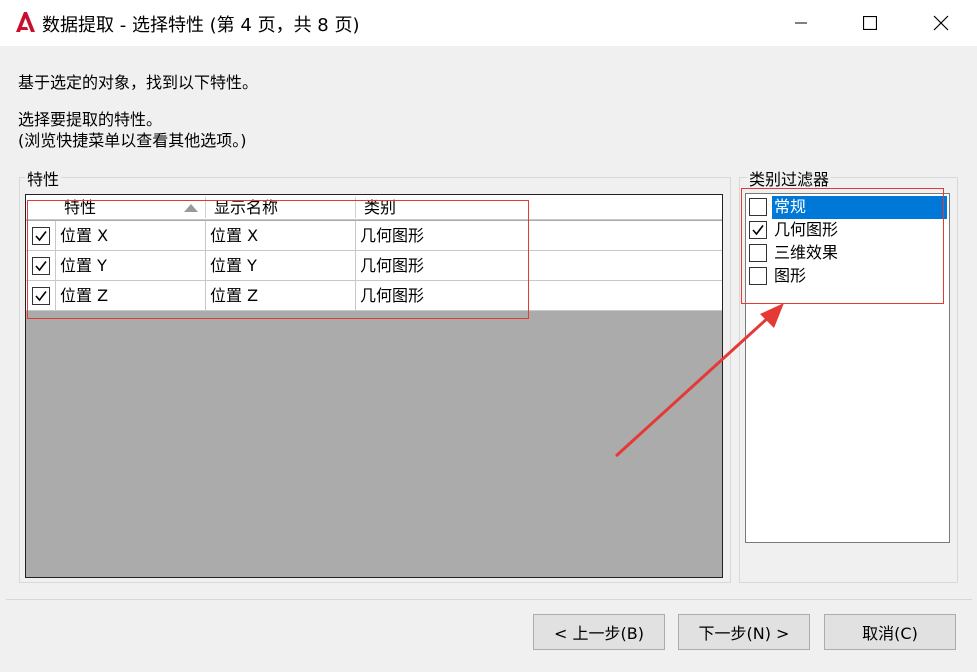 This screenshot has height=672, width=977. I want to click on instruction-found: 基于选定的对象，找到以下特性。, so click(138, 82).